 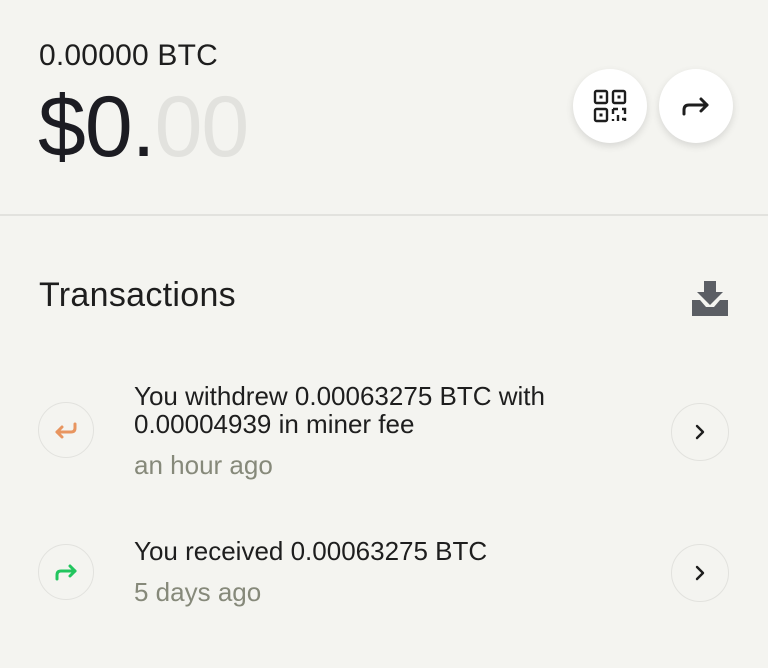 I want to click on tx-description-line-2: 0.00004939 in miner fee, so click(x=274, y=424).